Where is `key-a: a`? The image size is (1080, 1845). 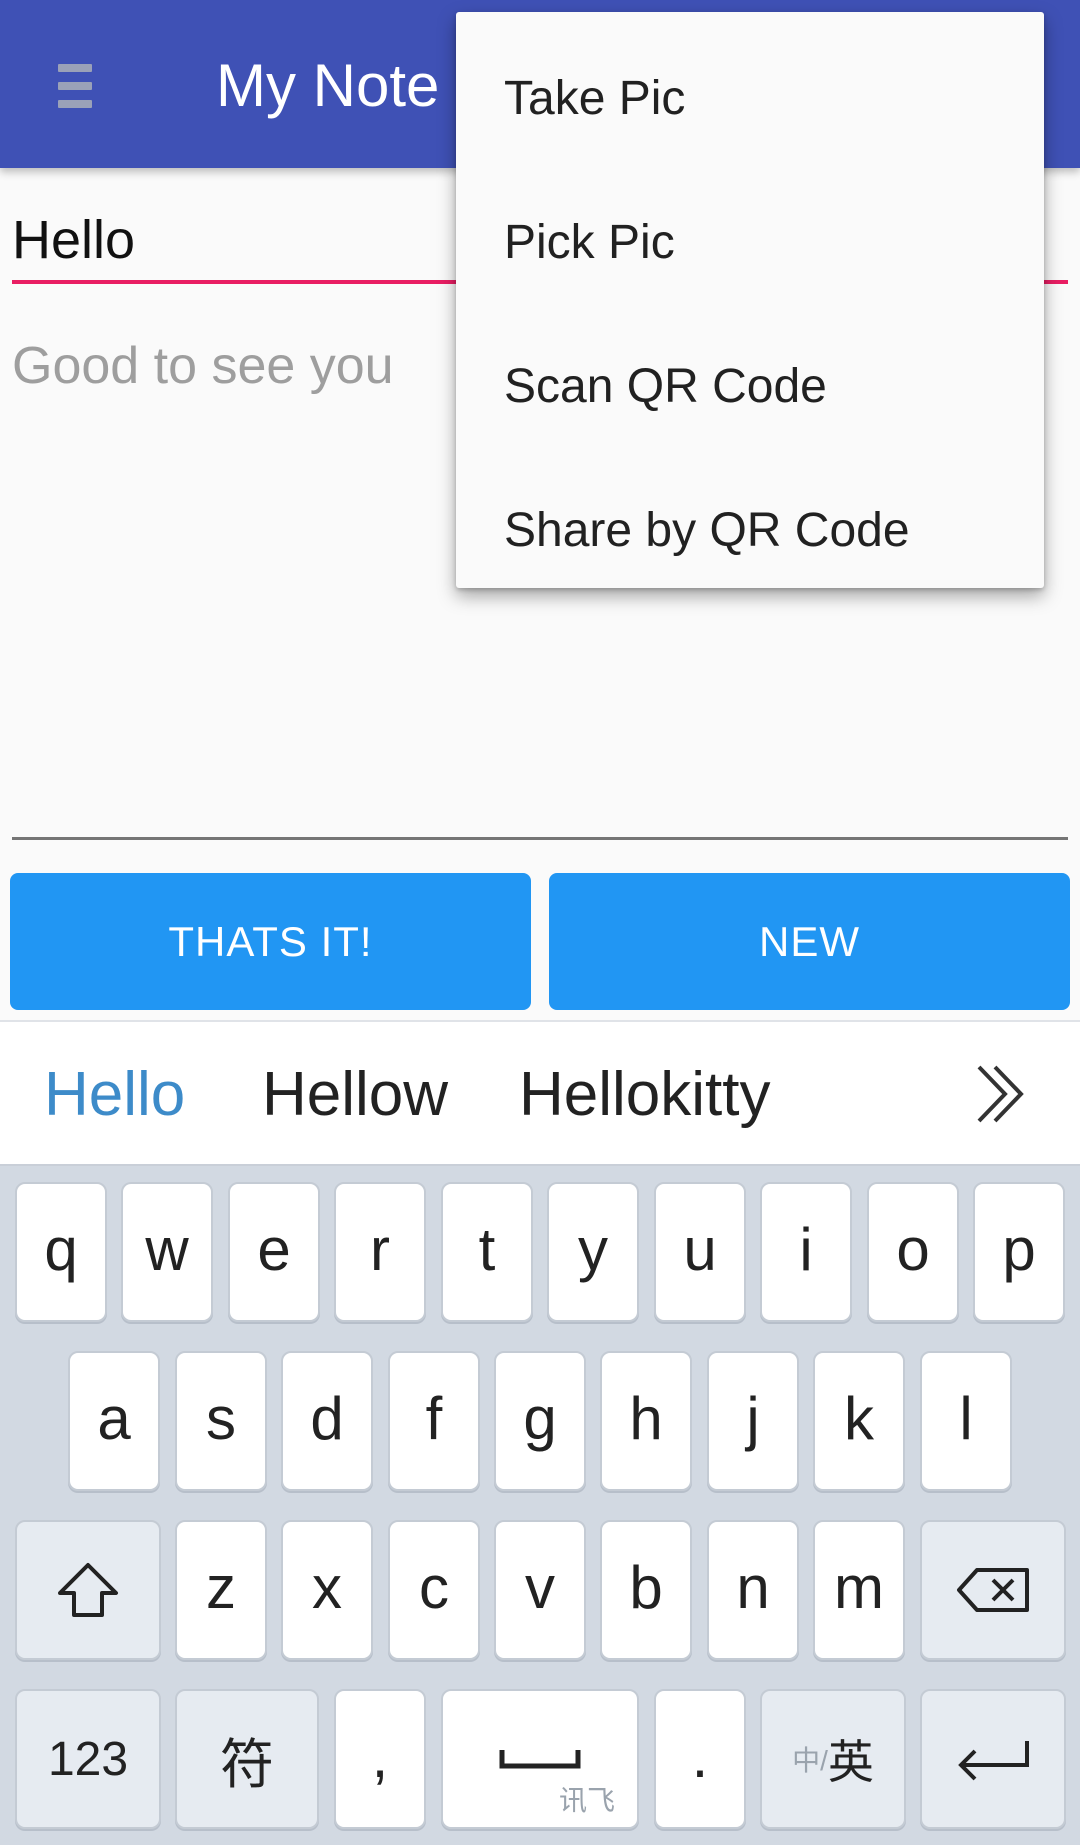
key-a: a is located at coordinates (114, 1421).